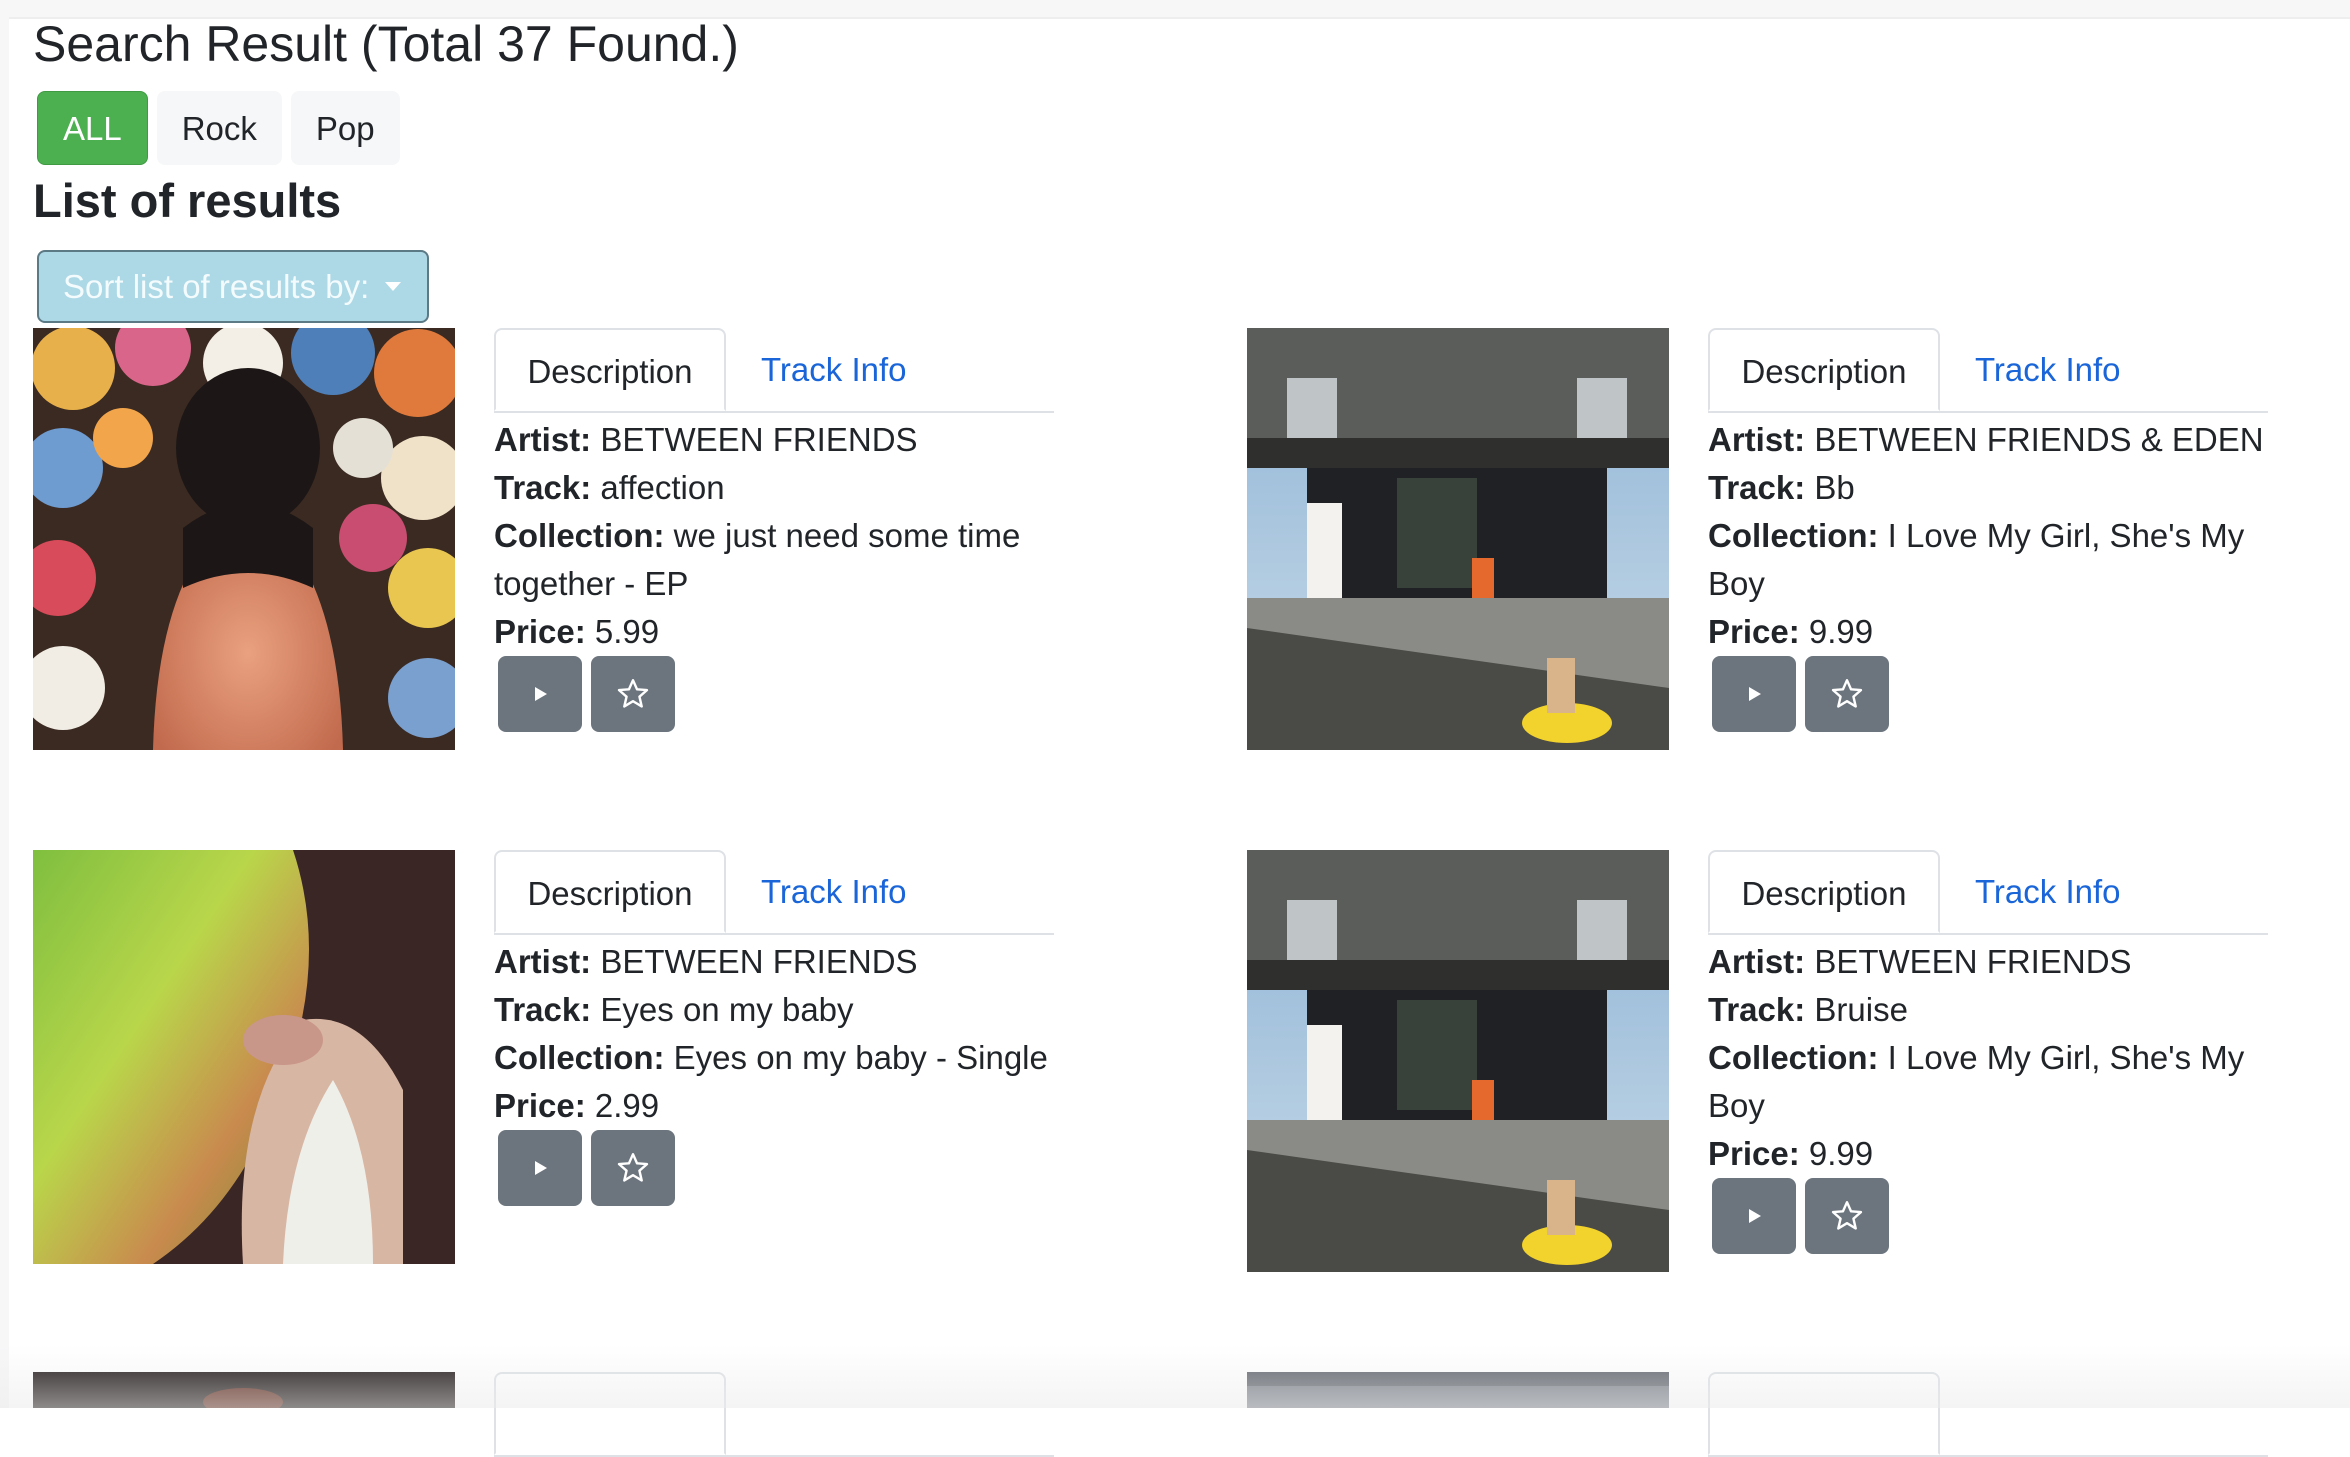 The image size is (2350, 1457). I want to click on price-value: 2.99, so click(627, 1105).